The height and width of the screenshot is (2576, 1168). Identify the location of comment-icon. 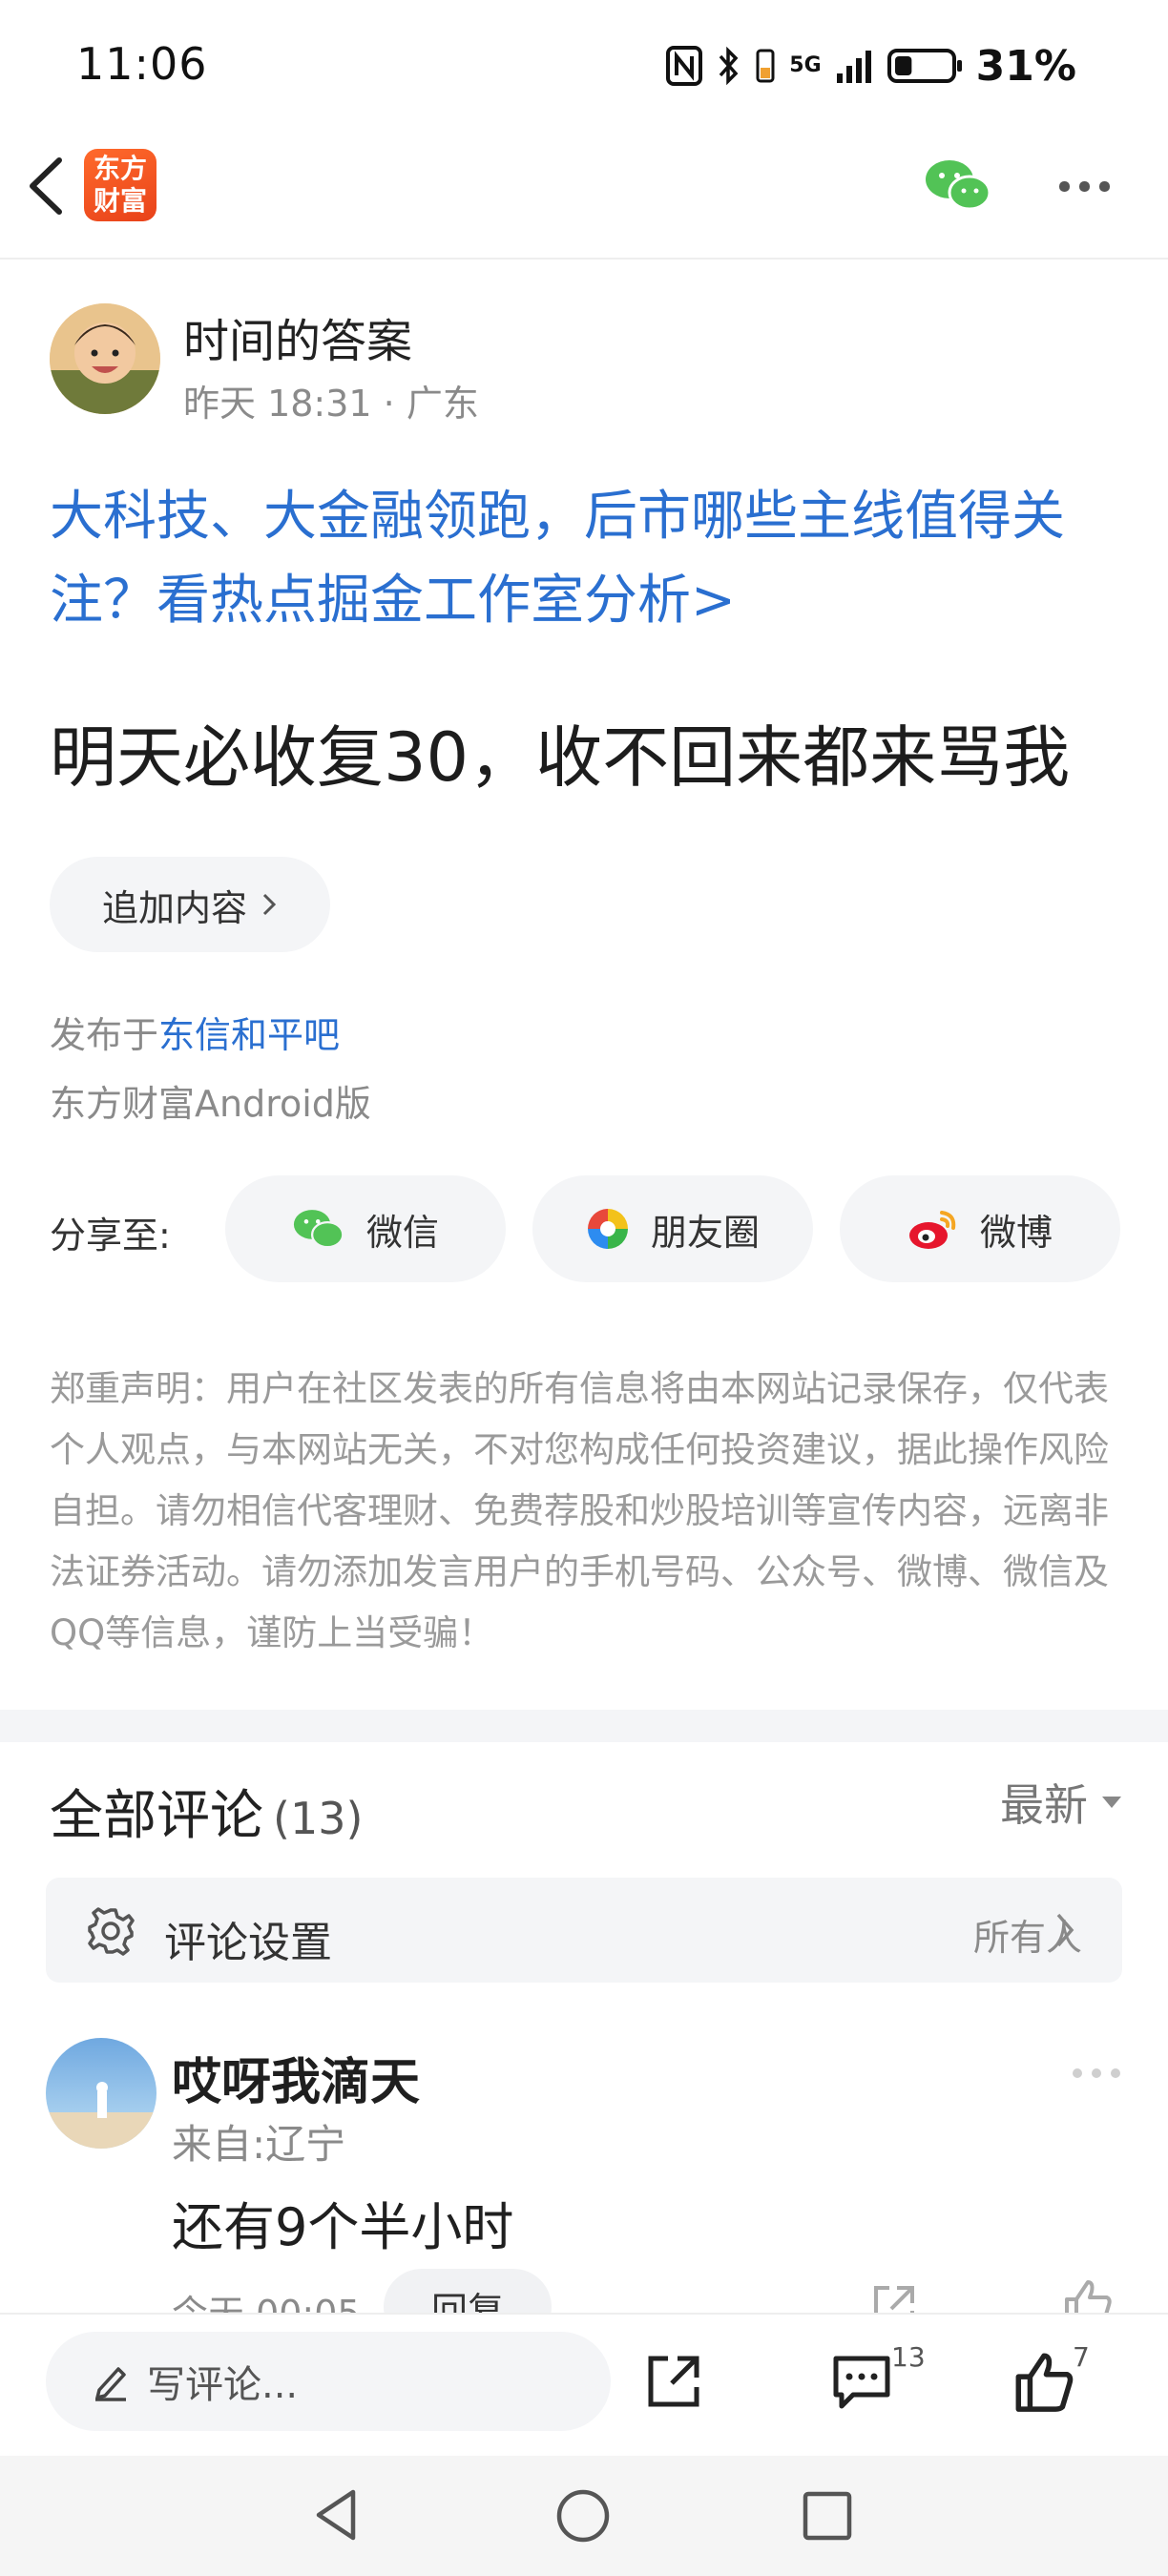
(861, 2382).